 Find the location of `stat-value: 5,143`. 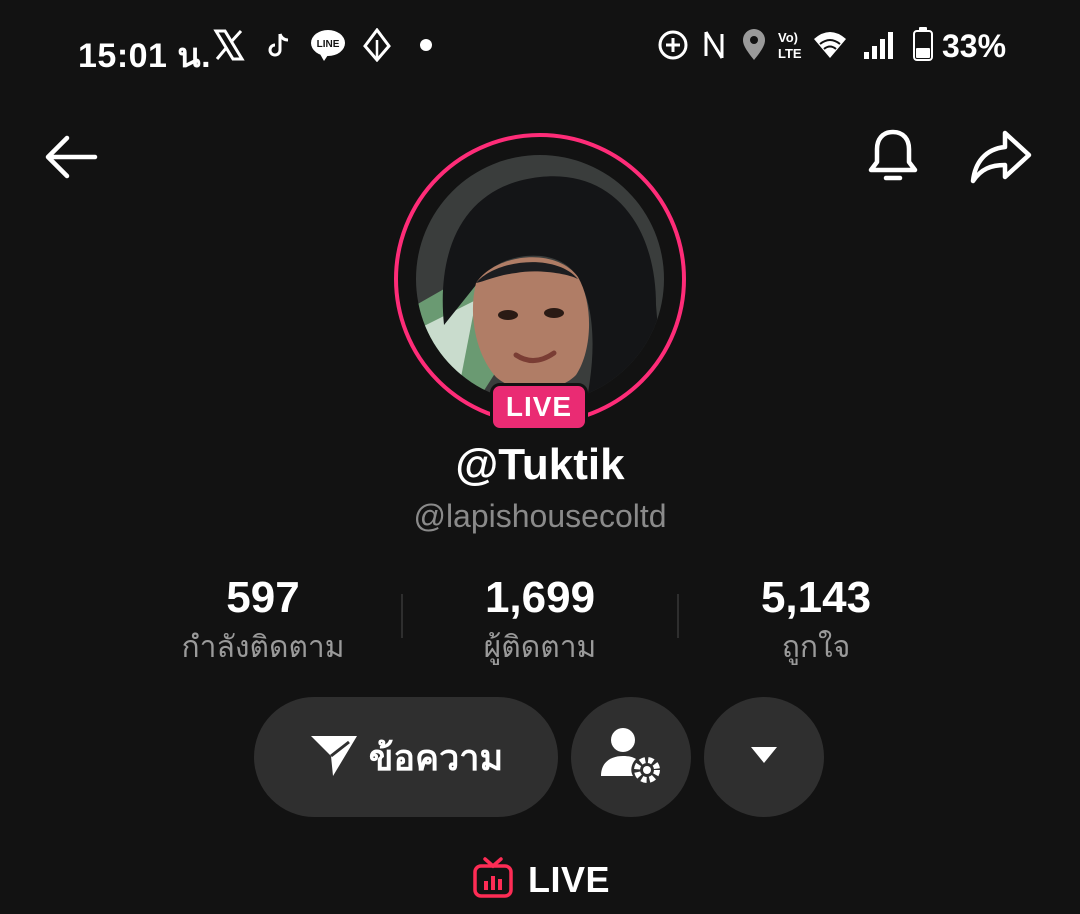

stat-value: 5,143 is located at coordinates (816, 597).